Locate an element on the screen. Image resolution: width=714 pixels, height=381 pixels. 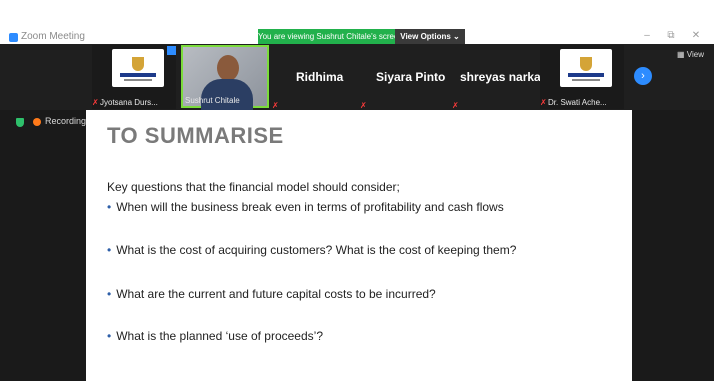
participant-name-label: Ridhima is located at coordinates (320, 77).